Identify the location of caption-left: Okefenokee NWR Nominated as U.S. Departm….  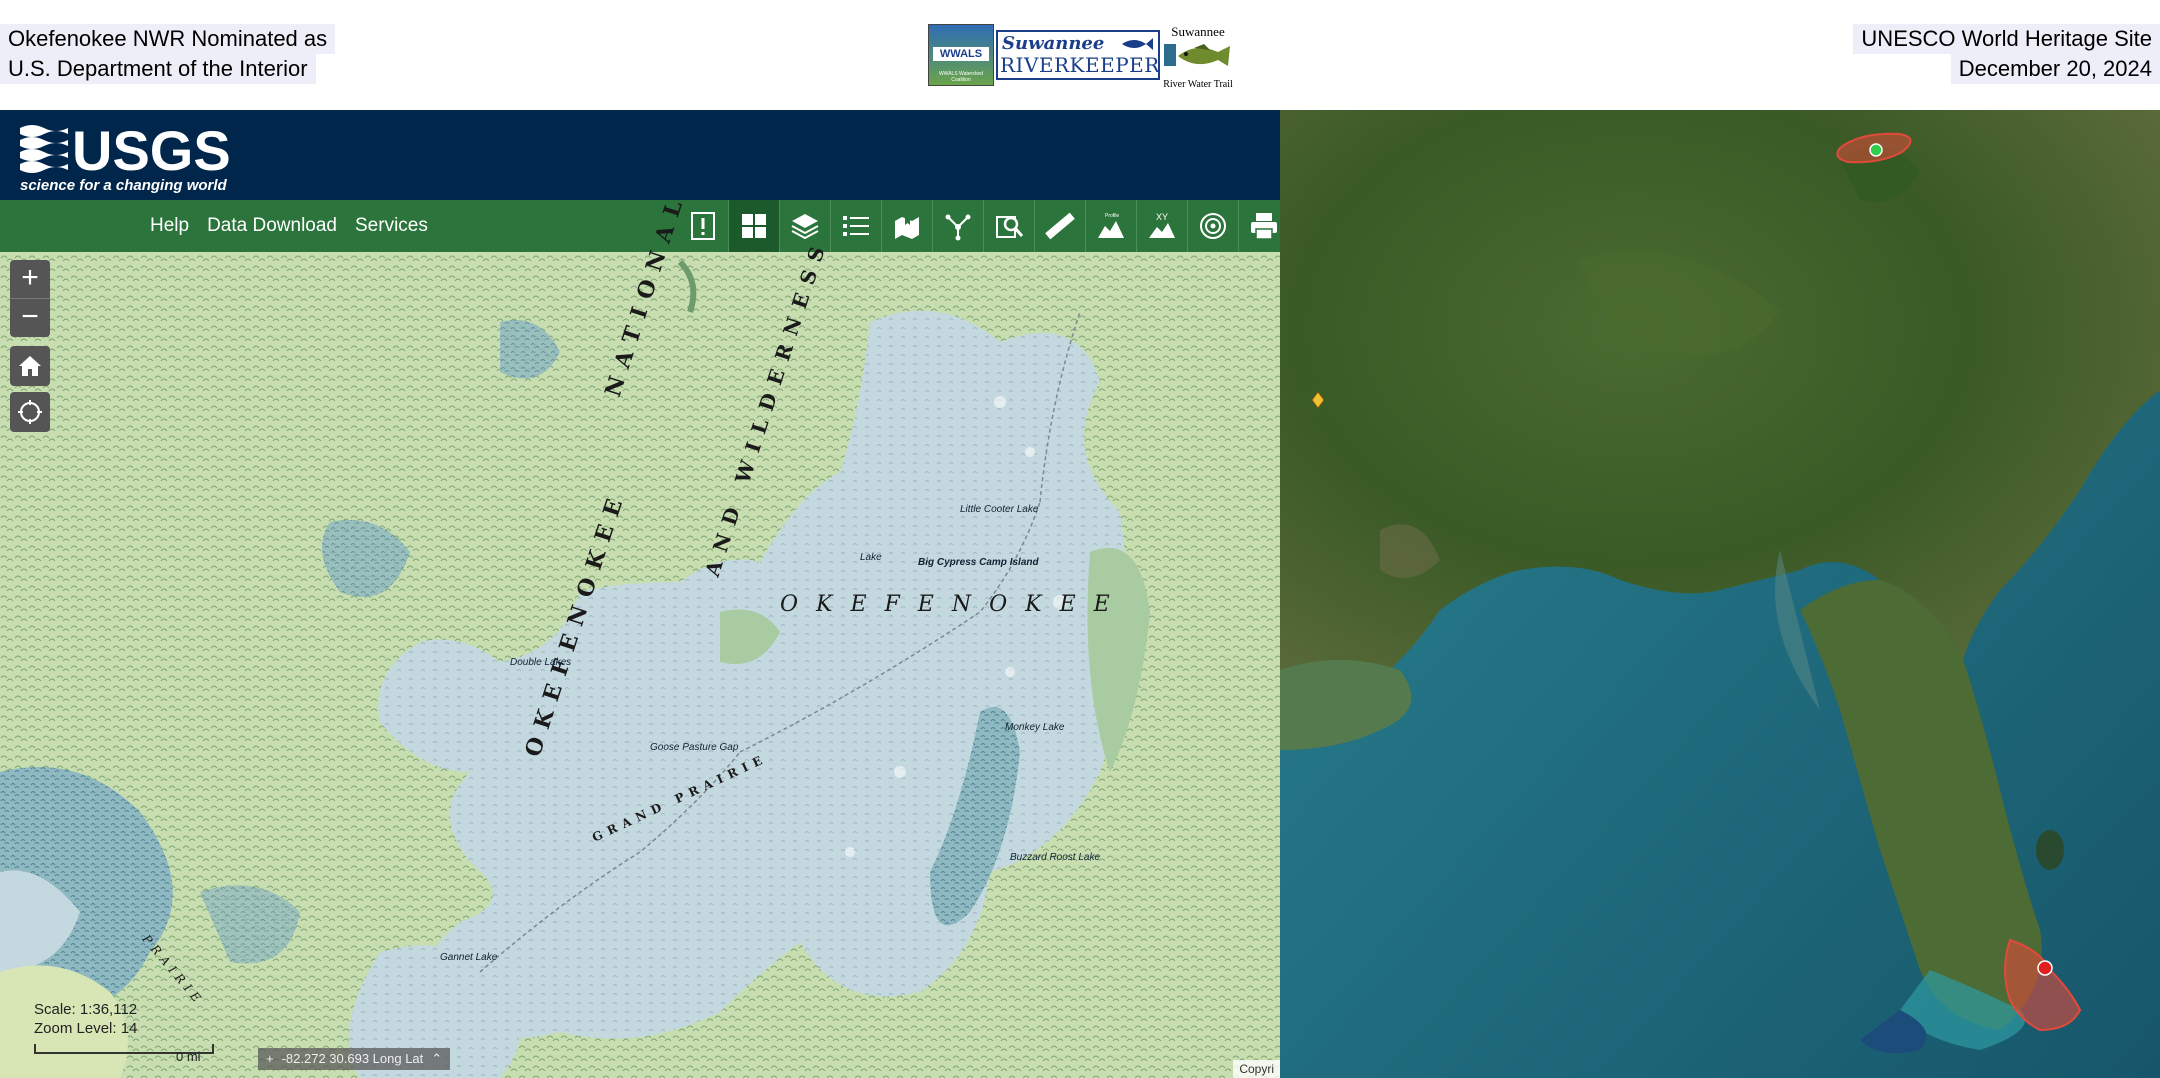
(168, 54).